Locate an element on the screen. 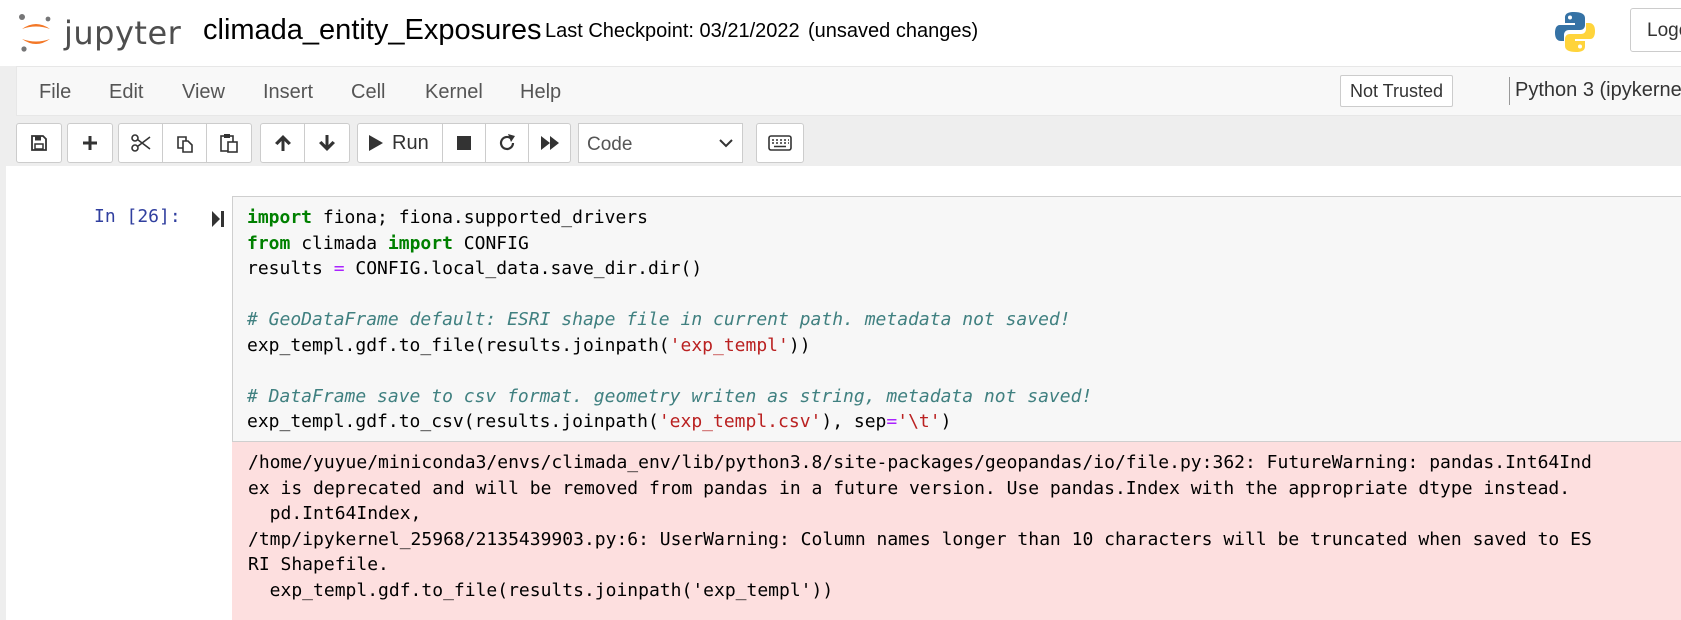 The height and width of the screenshot is (620, 1681). arrow-down-icon is located at coordinates (327, 143).